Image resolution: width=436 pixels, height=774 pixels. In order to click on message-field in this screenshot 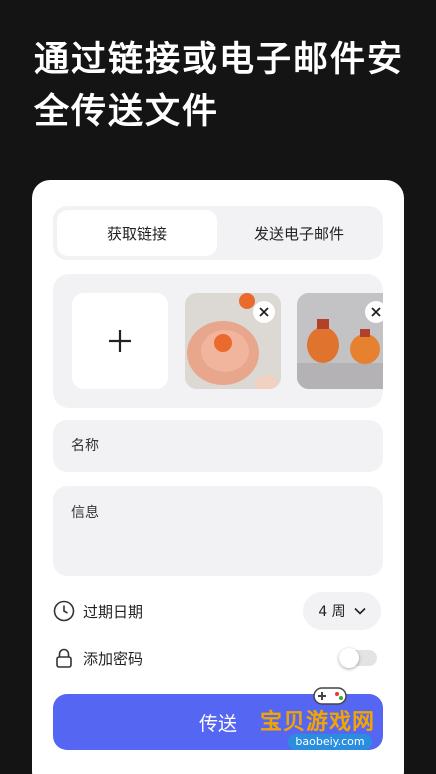, I will do `click(218, 531)`.